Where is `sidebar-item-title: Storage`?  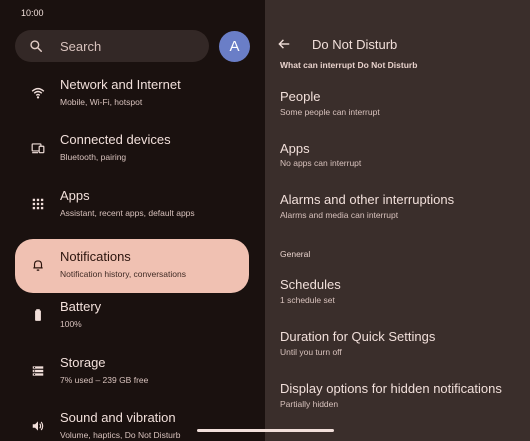
sidebar-item-title: Storage is located at coordinates (83, 362).